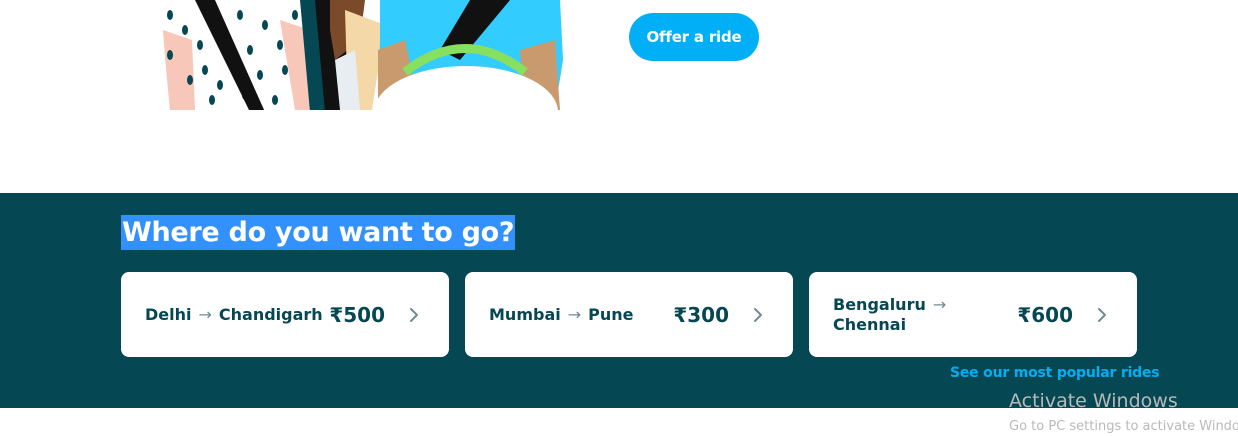 Image resolution: width=1238 pixels, height=436 pixels. I want to click on offer-ride-button: Offer a ride, so click(694, 37).